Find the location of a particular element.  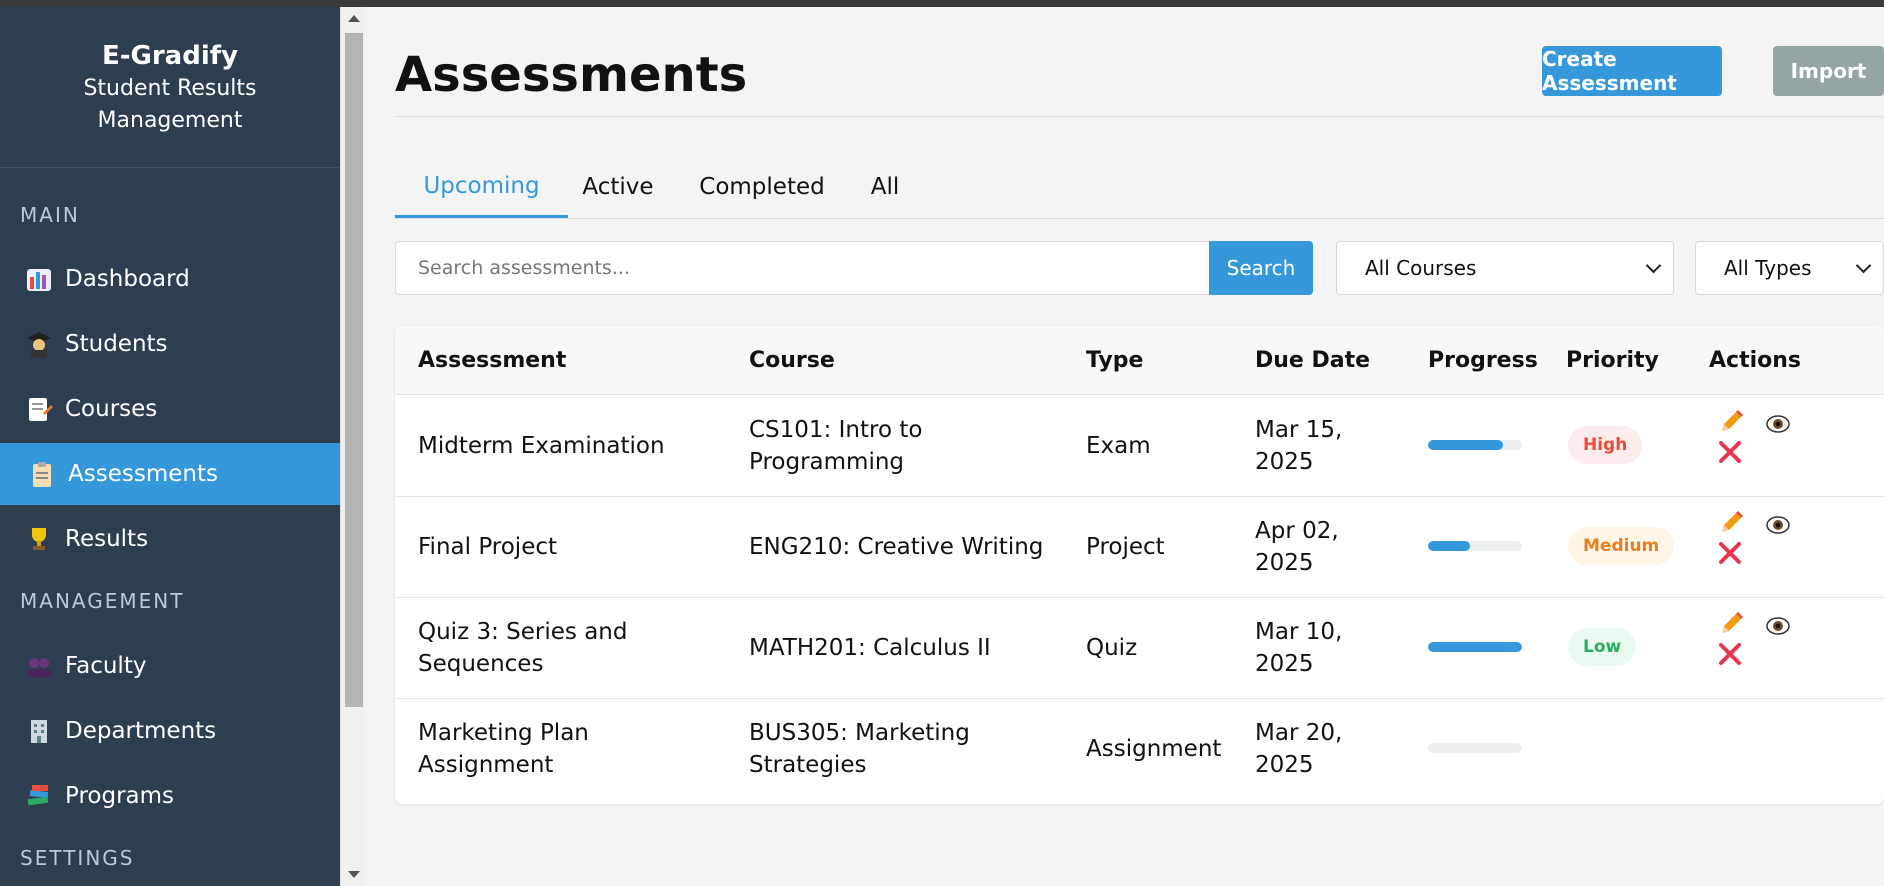

brand: E-Gradify Student Results Management is located at coordinates (170, 87).